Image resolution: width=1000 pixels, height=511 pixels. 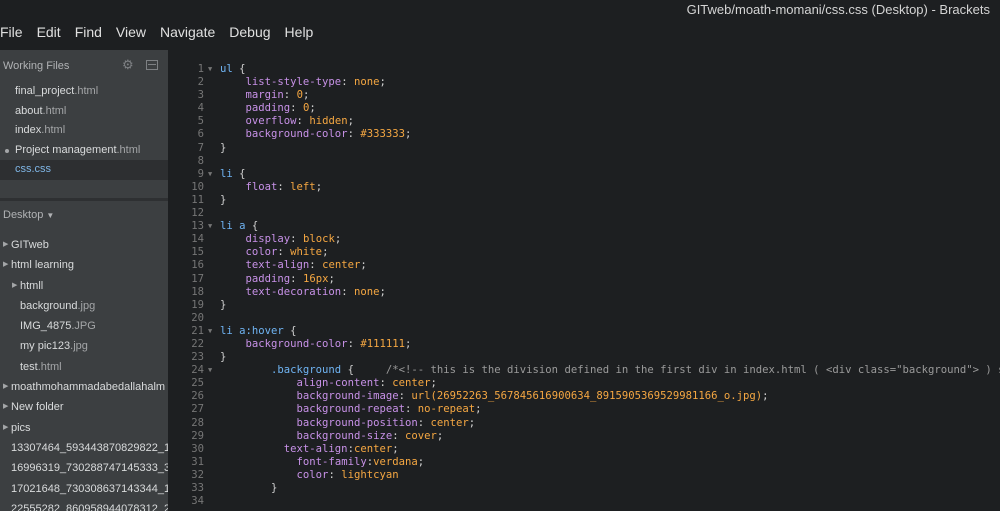 What do you see at coordinates (610, 134) in the screenshot?
I see `code-line: background-color: #333333;` at bounding box center [610, 134].